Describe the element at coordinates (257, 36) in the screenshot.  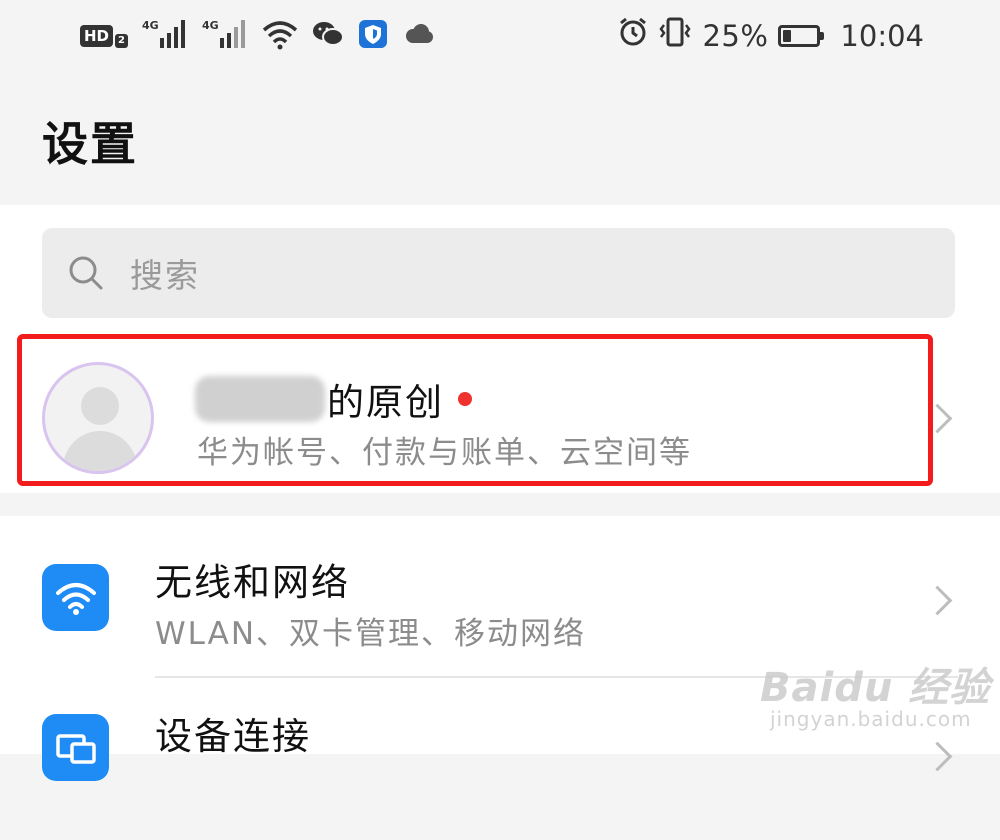
I see `status-icons-left: HD 2 4G 4G` at that location.